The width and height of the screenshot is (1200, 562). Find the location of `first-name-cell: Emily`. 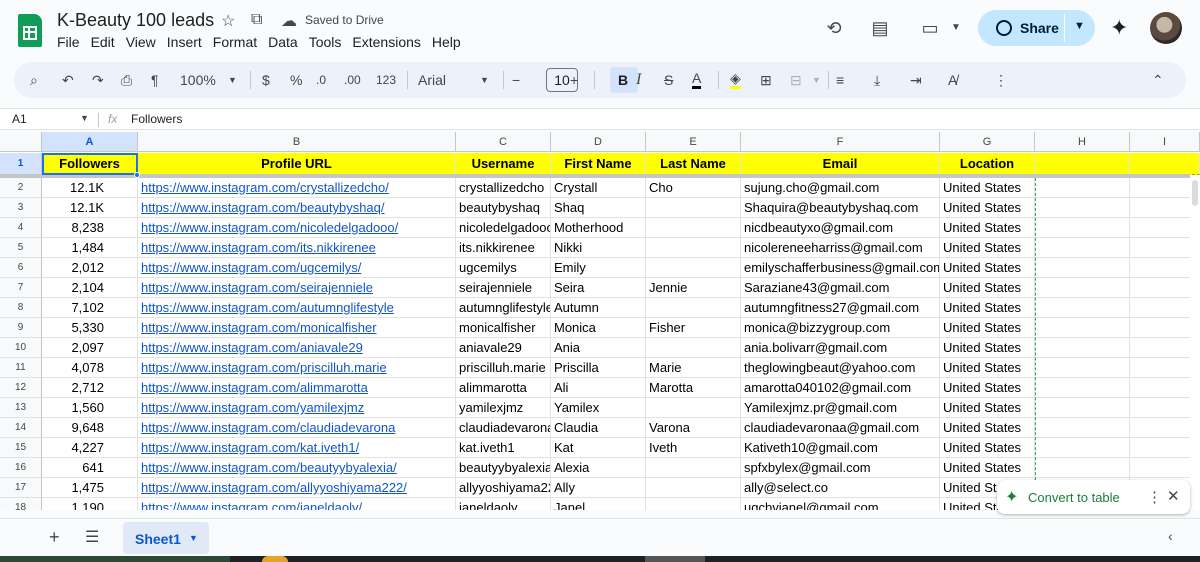

first-name-cell: Emily is located at coordinates (598, 268).